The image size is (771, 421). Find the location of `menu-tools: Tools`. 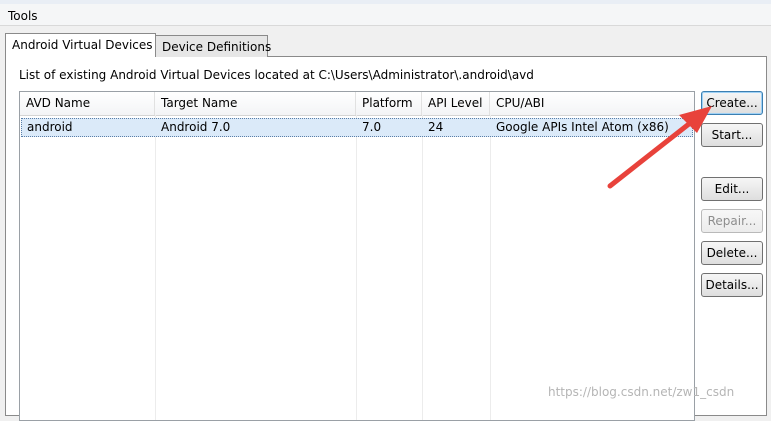

menu-tools: Tools is located at coordinates (23, 16).